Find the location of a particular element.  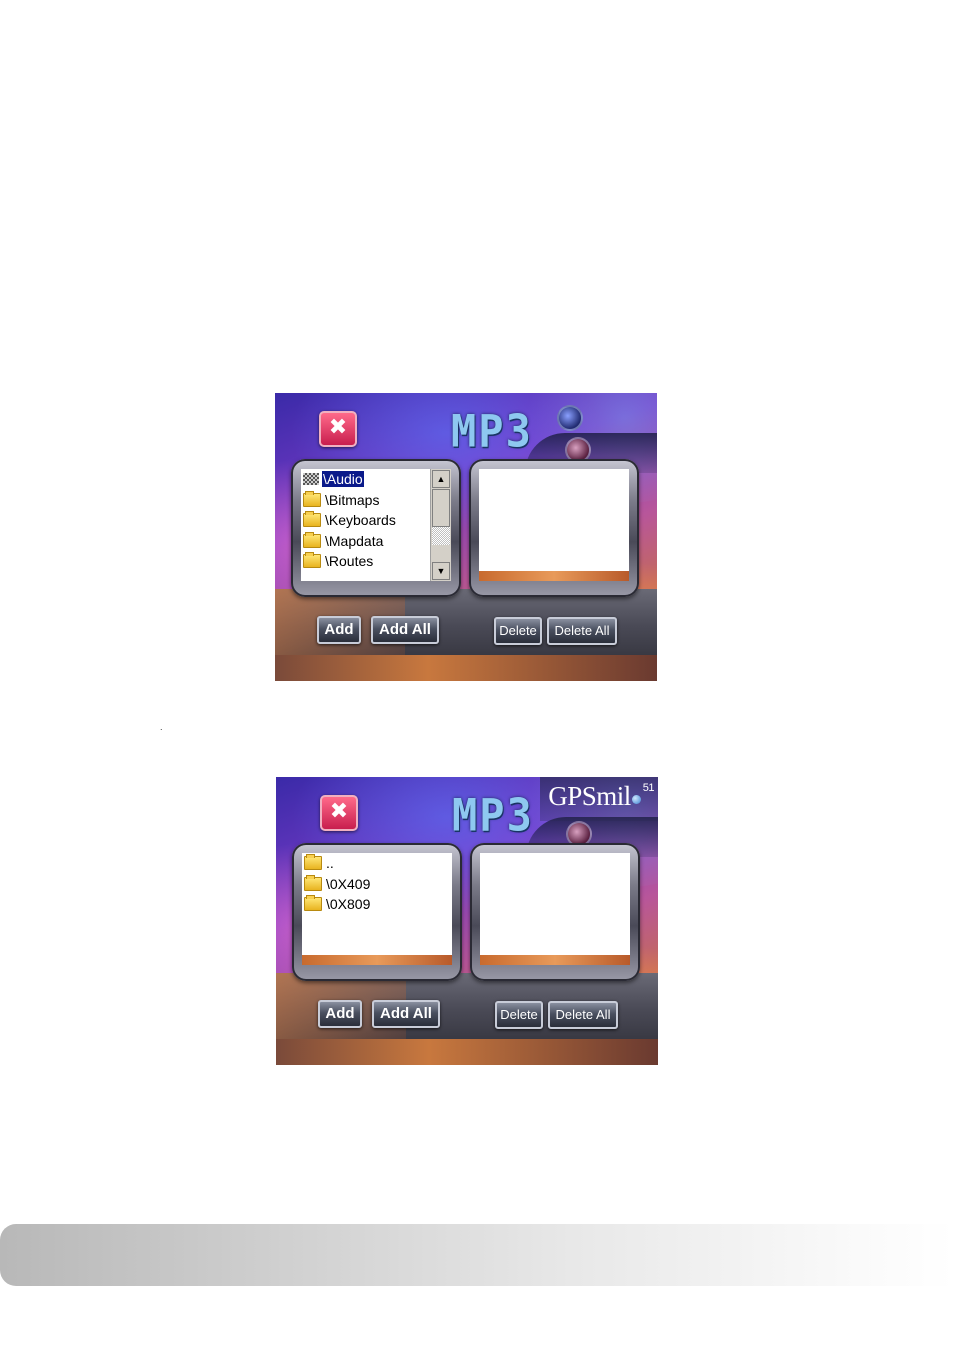

list-item: \0X809 is located at coordinates (377, 904).